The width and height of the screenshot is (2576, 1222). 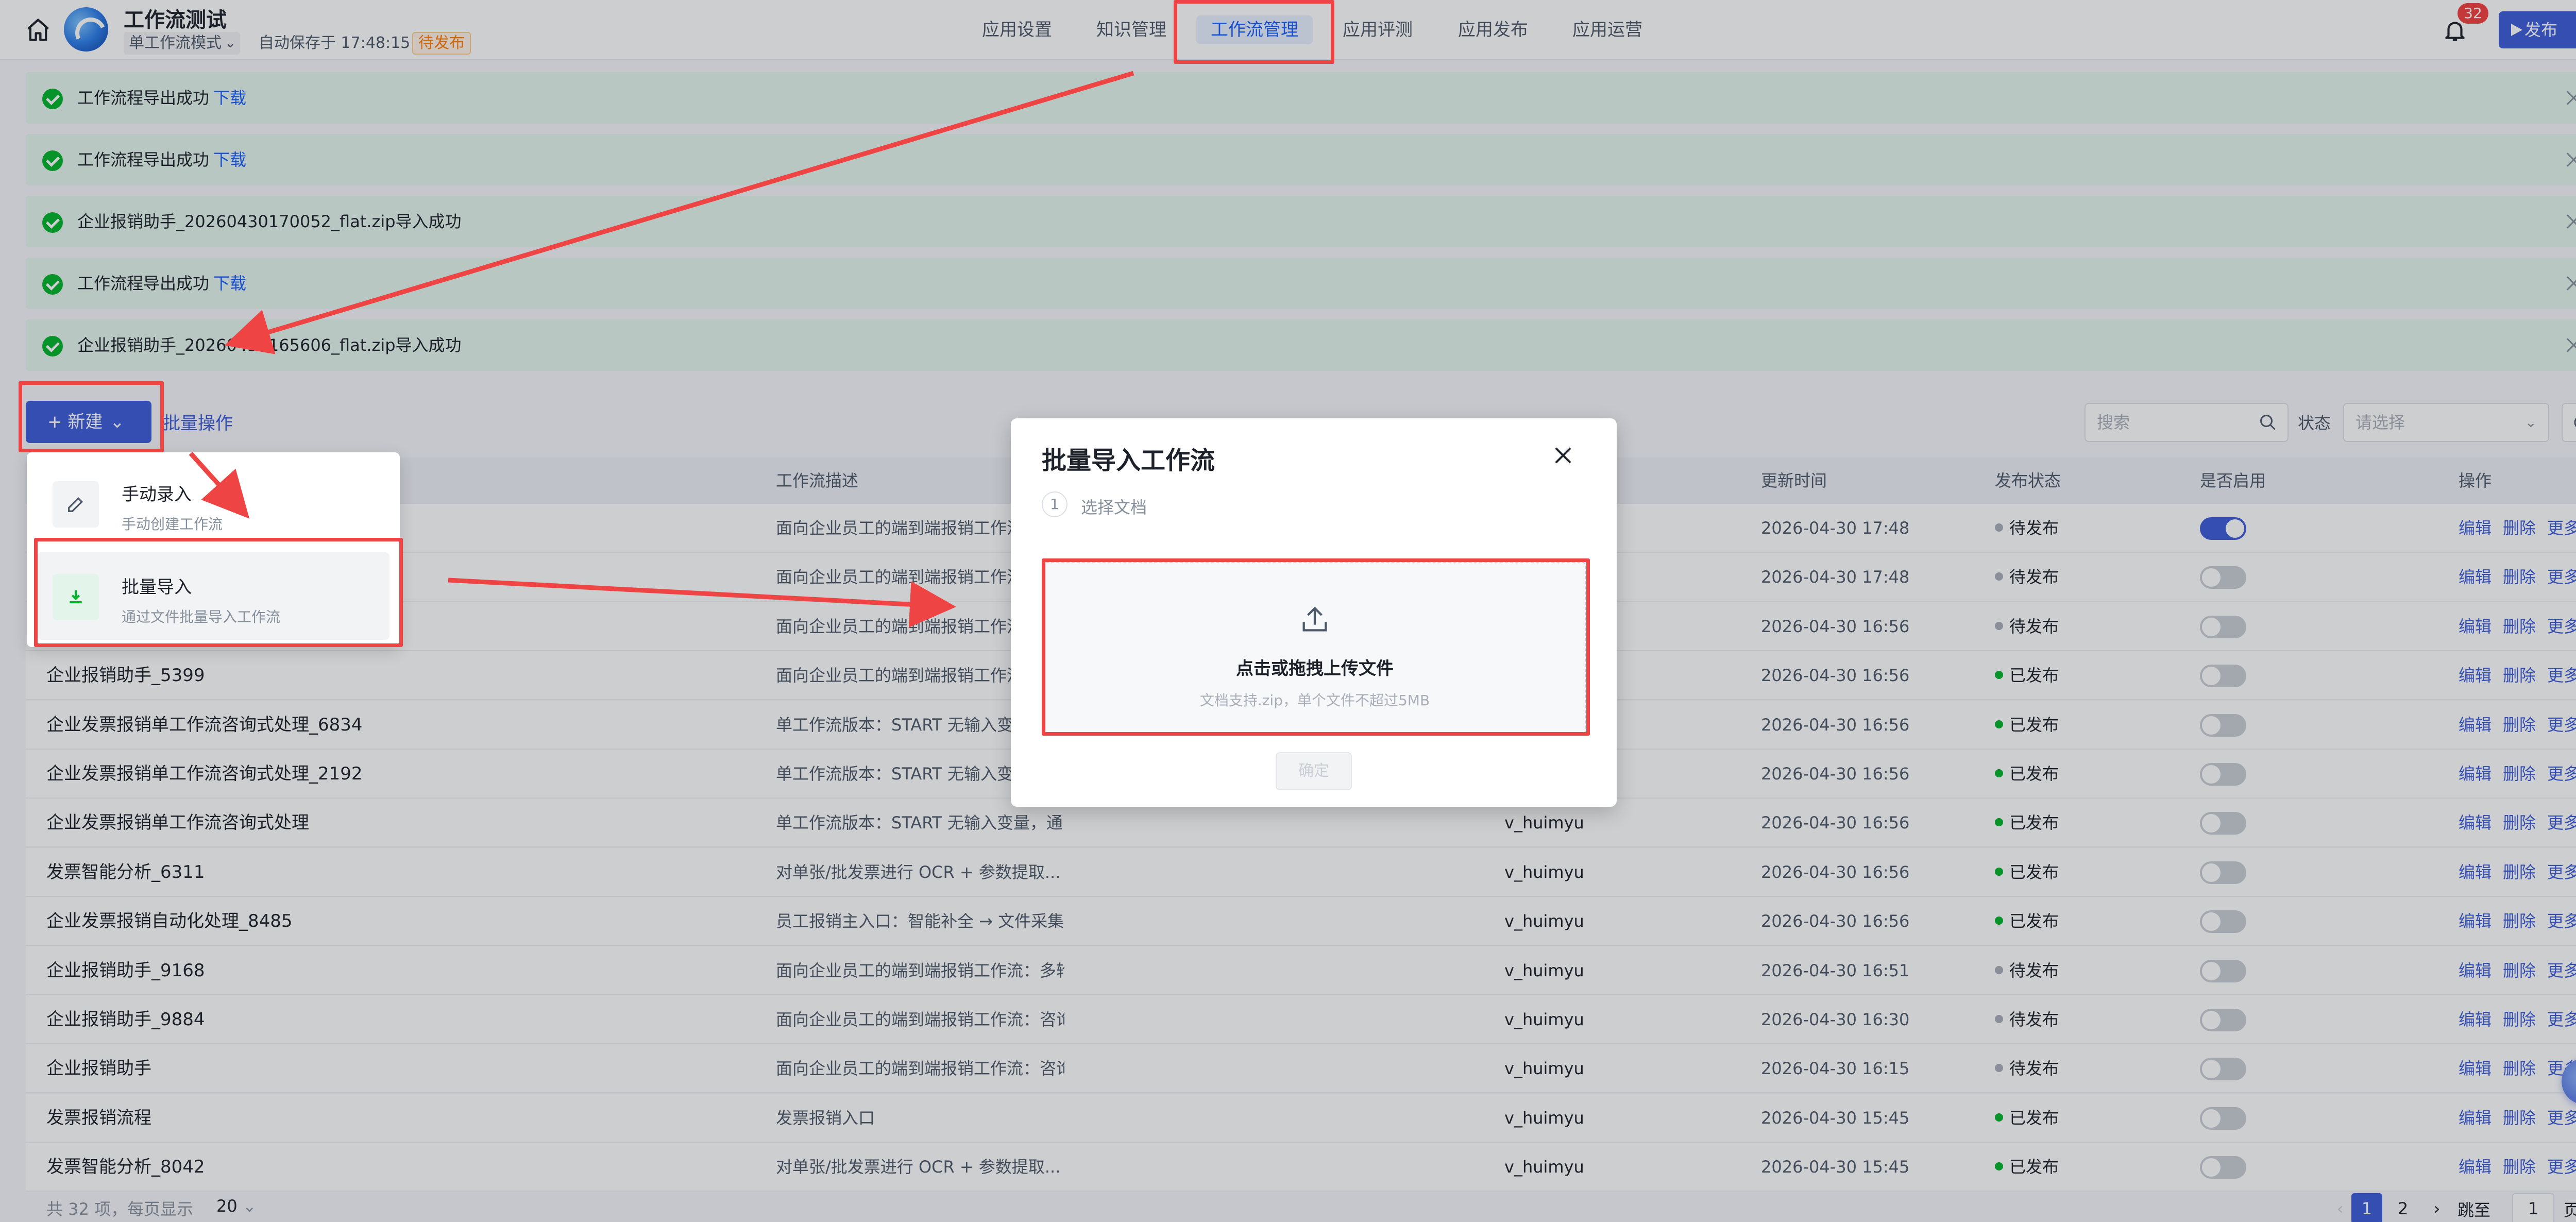 I want to click on confirm-button: 确定, so click(x=1314, y=771).